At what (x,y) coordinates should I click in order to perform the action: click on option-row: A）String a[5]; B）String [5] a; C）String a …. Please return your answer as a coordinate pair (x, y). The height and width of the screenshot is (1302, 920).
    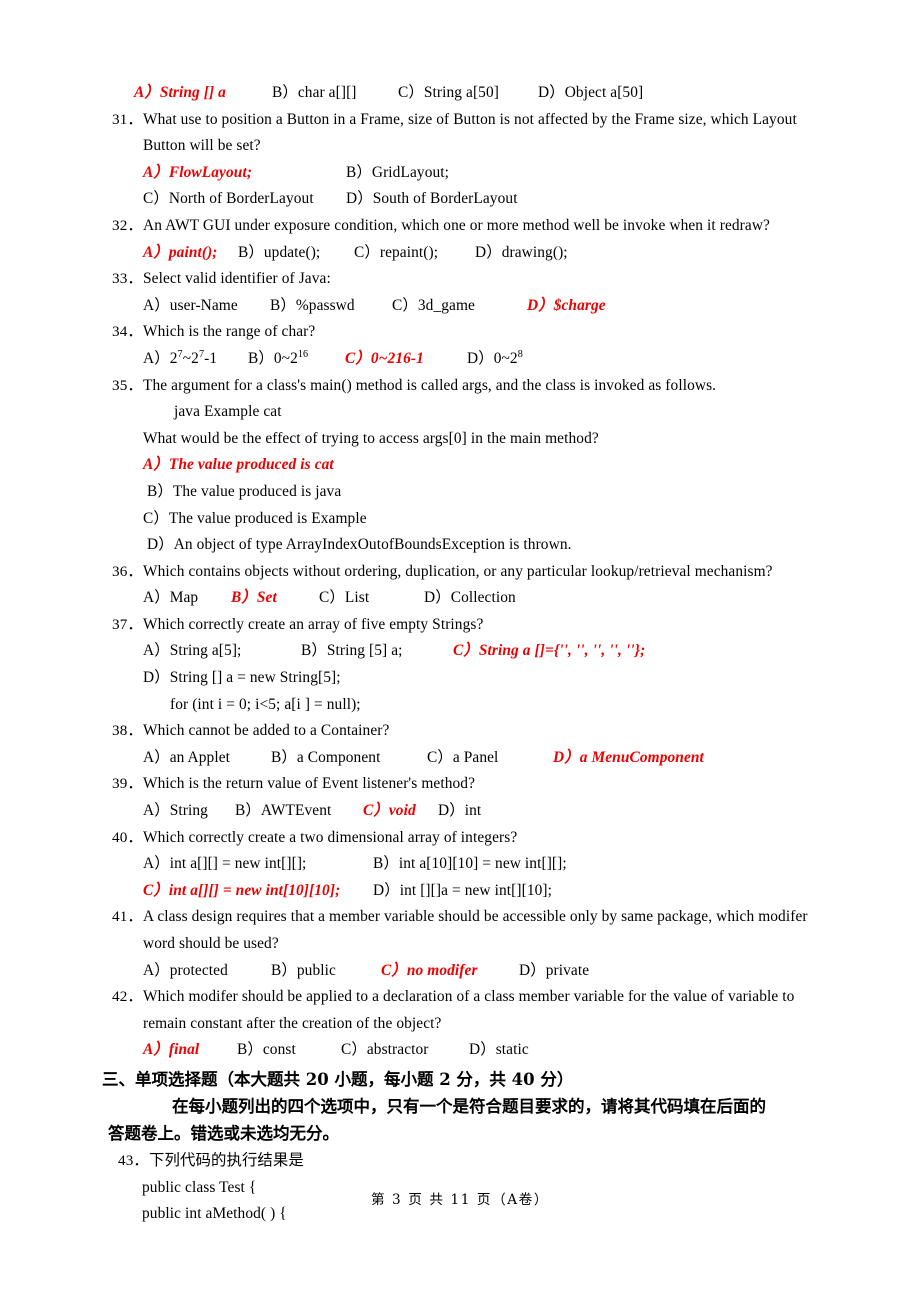
    Looking at the image, I should click on (492, 651).